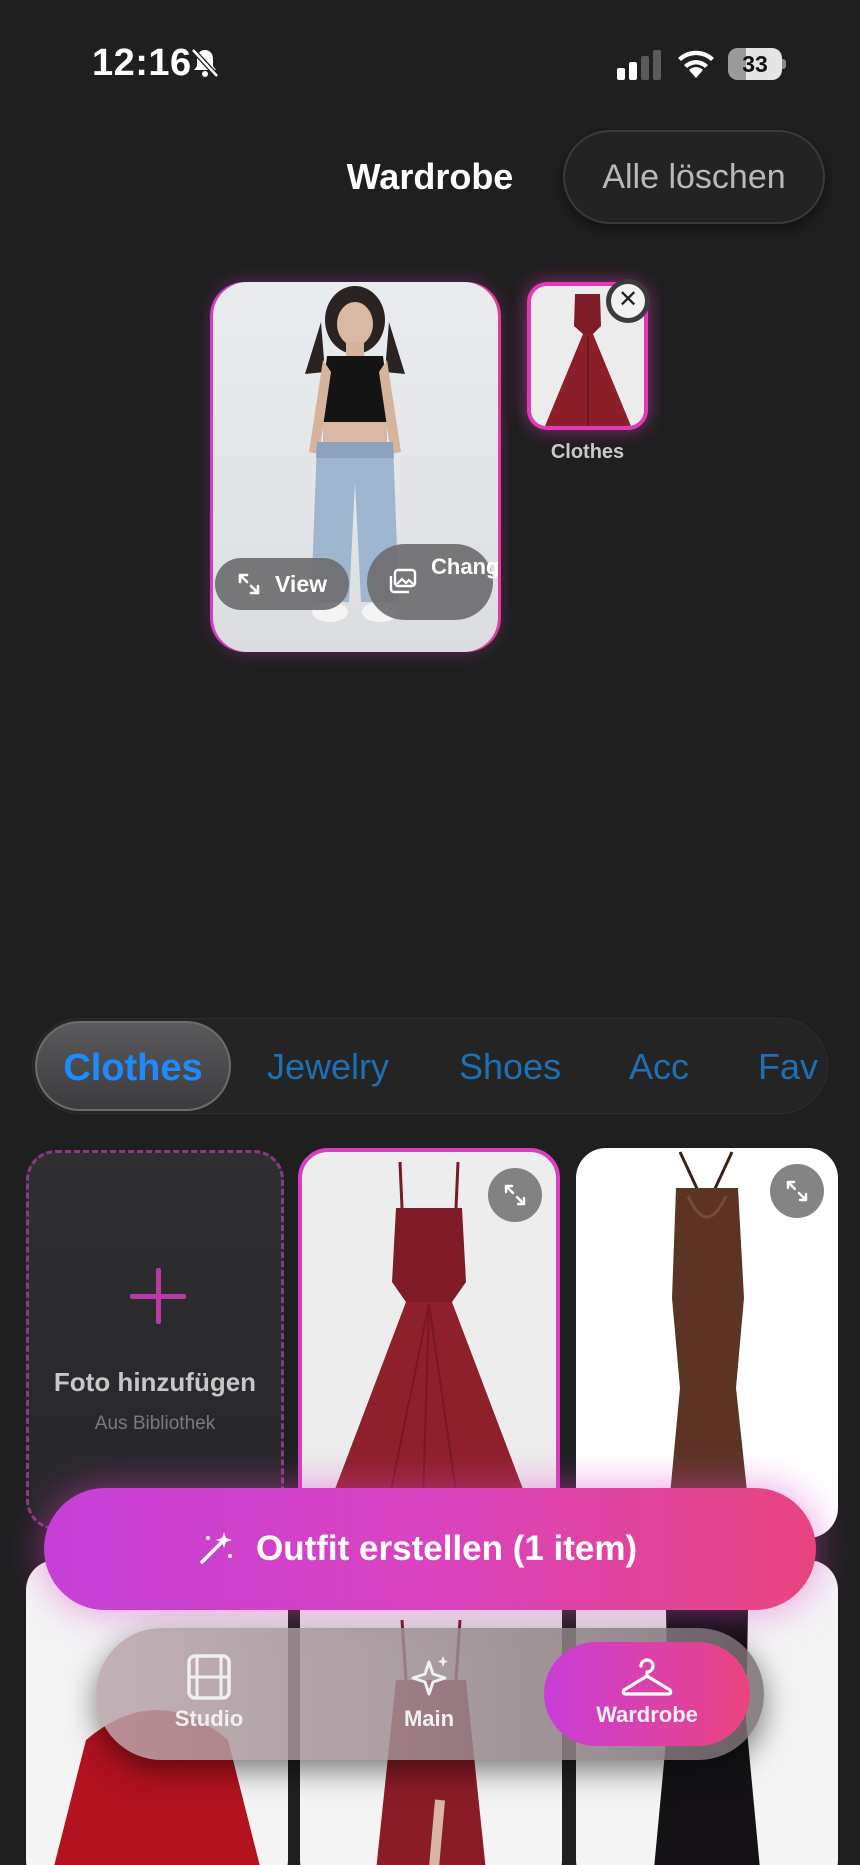 This screenshot has height=1865, width=860. Describe the element at coordinates (510, 1066) in the screenshot. I see `tab-shoes: Shoes` at that location.